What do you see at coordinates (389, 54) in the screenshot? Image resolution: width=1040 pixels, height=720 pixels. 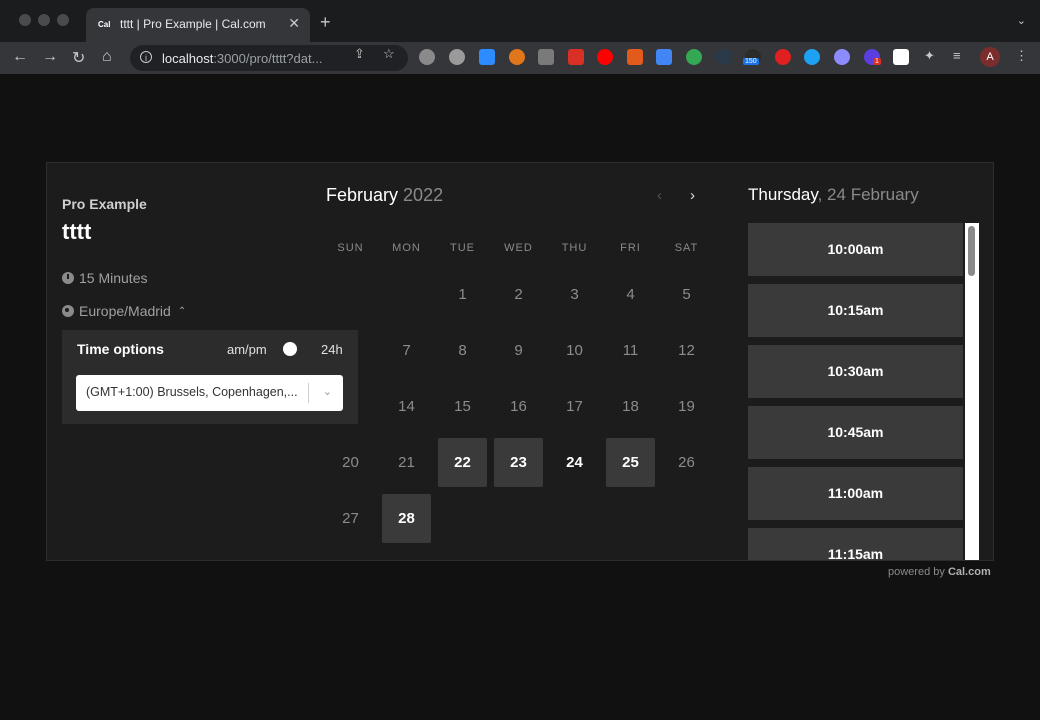 I see `bookmark-star-icon: ☆` at bounding box center [389, 54].